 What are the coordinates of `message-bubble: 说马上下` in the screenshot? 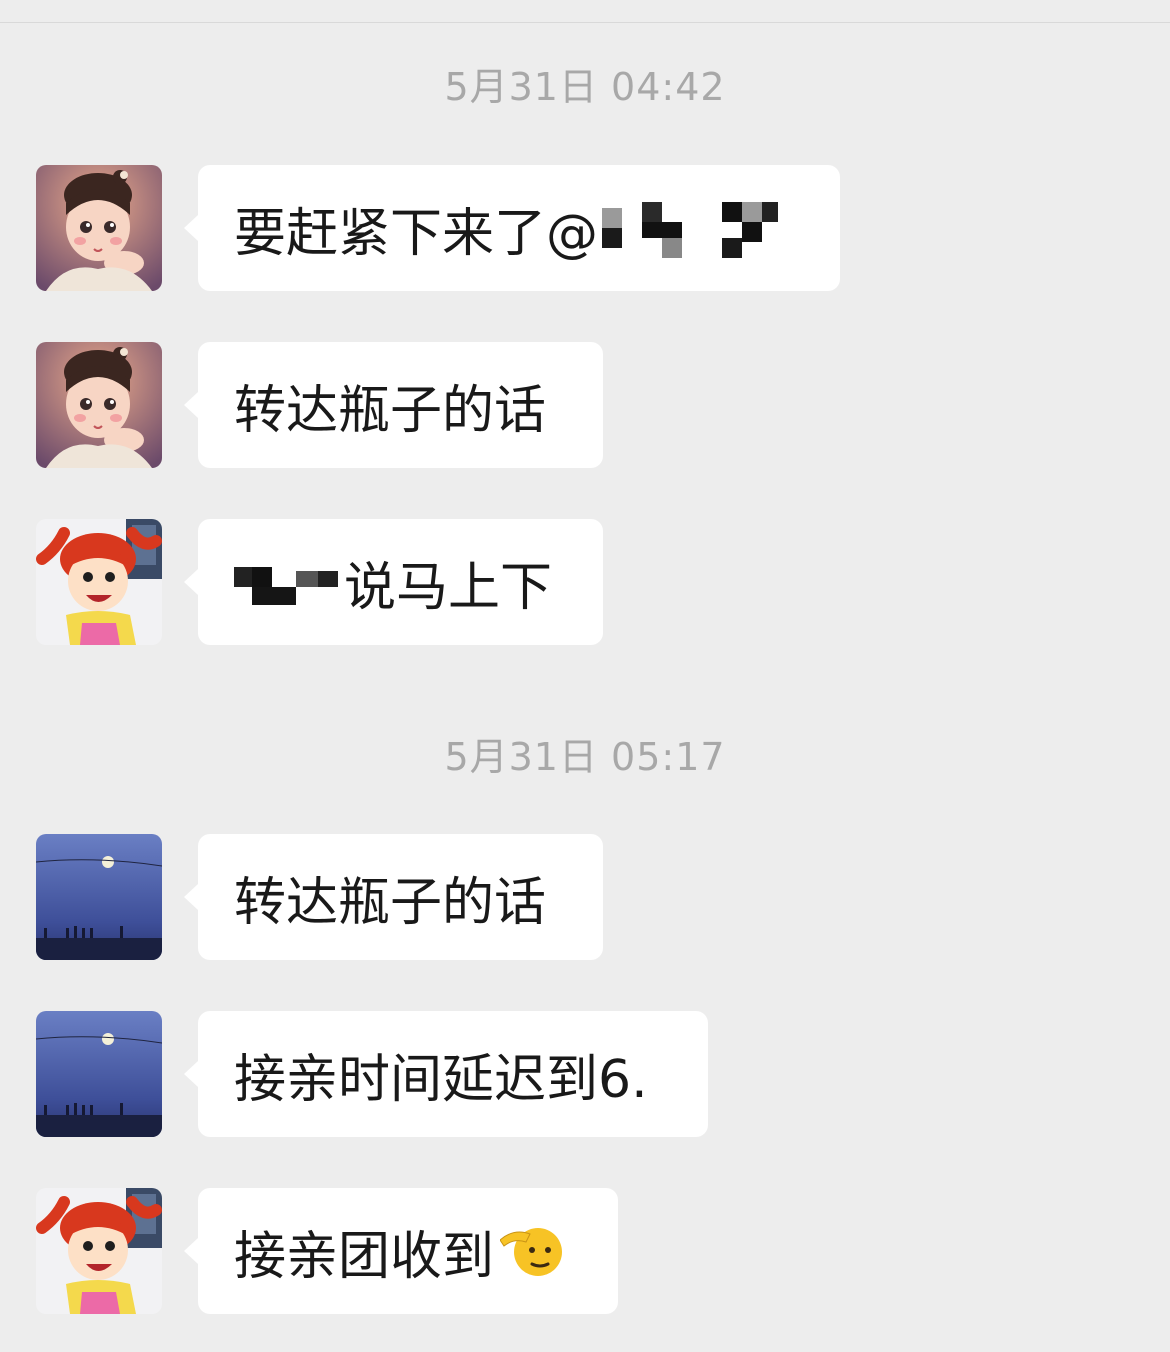 It's located at (393, 582).